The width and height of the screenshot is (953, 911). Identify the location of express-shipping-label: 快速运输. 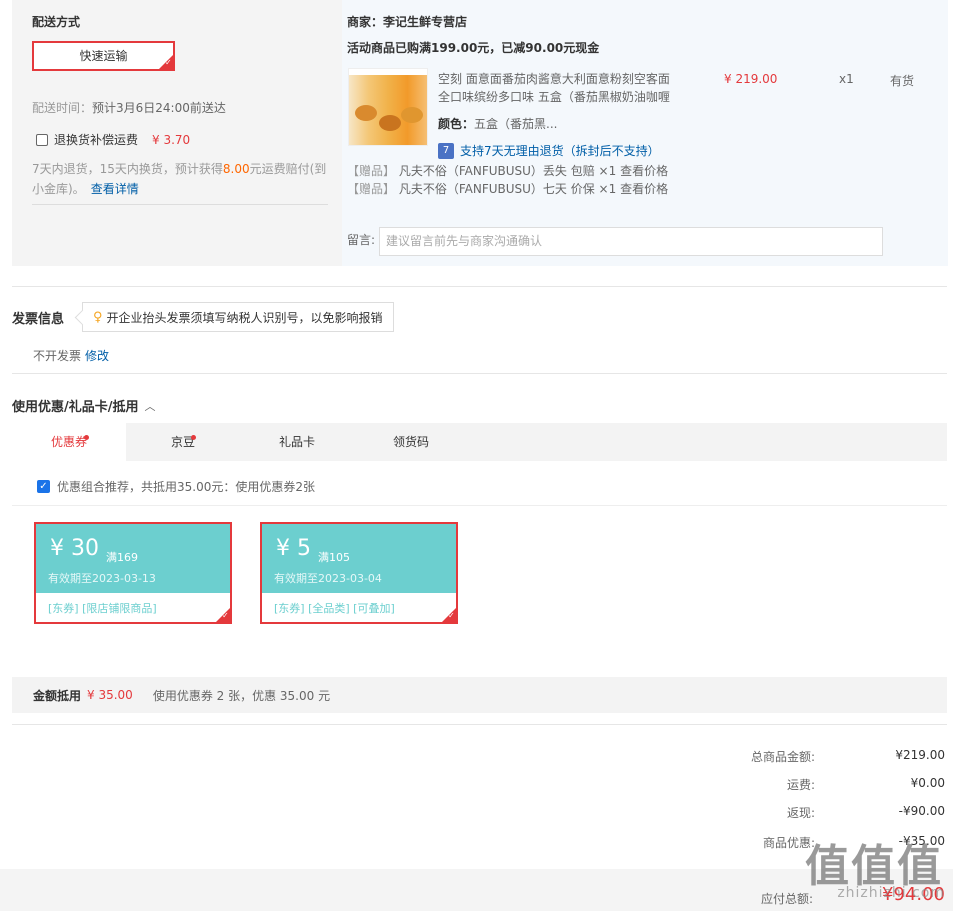
(103, 56).